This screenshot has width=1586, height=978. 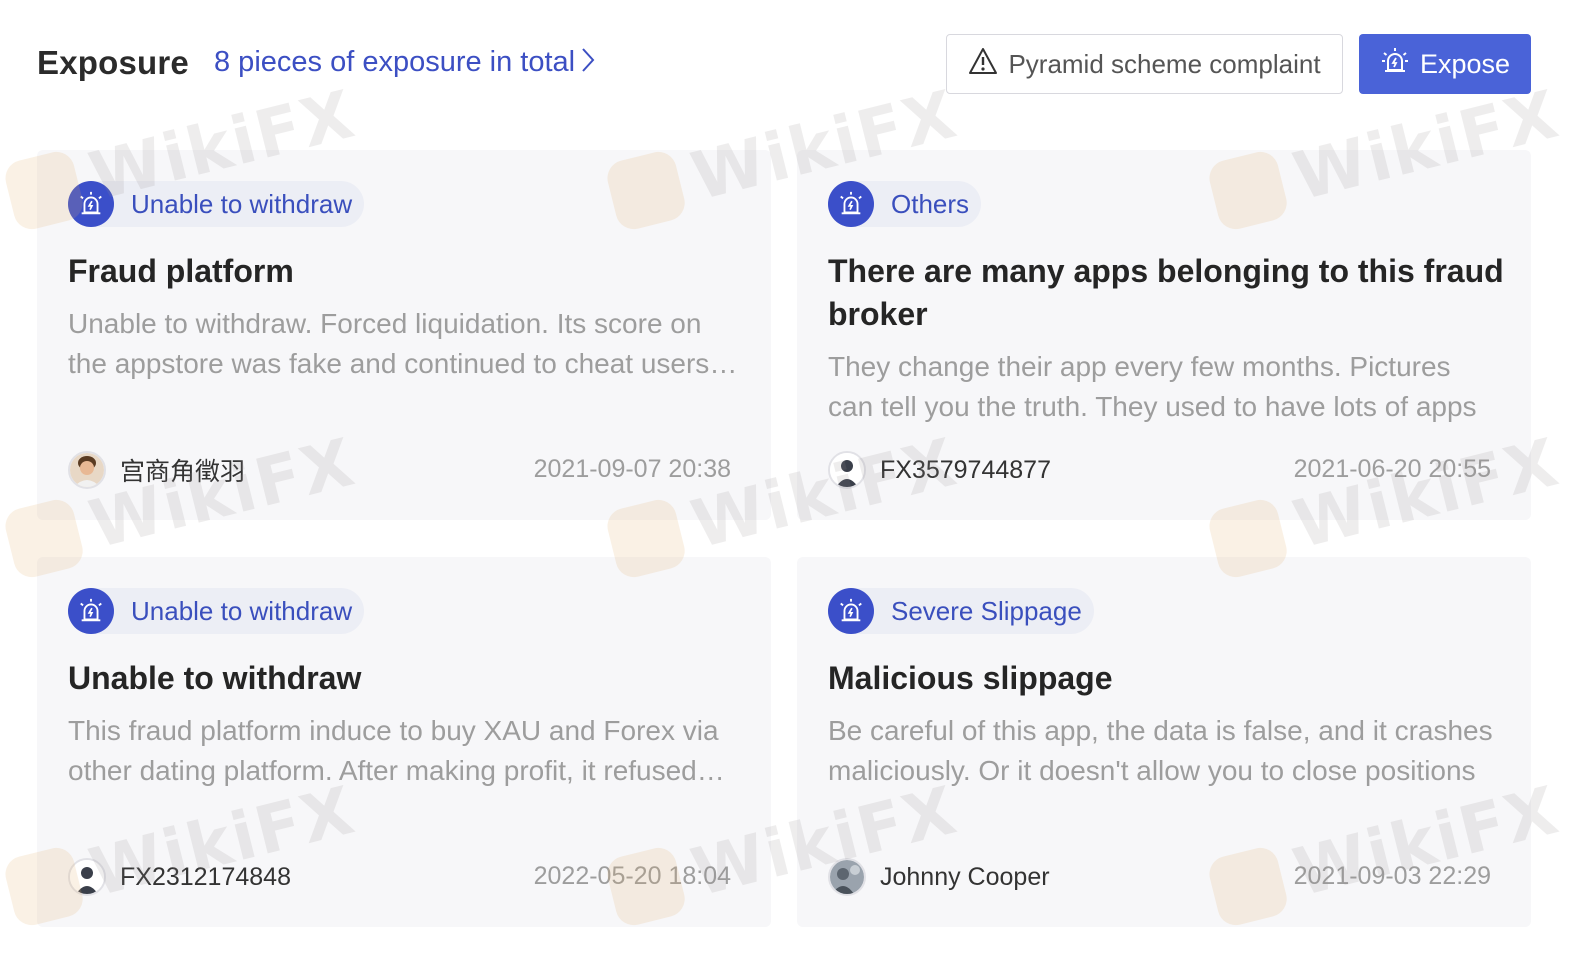 What do you see at coordinates (965, 469) in the screenshot?
I see `author-name: FX3579744877` at bounding box center [965, 469].